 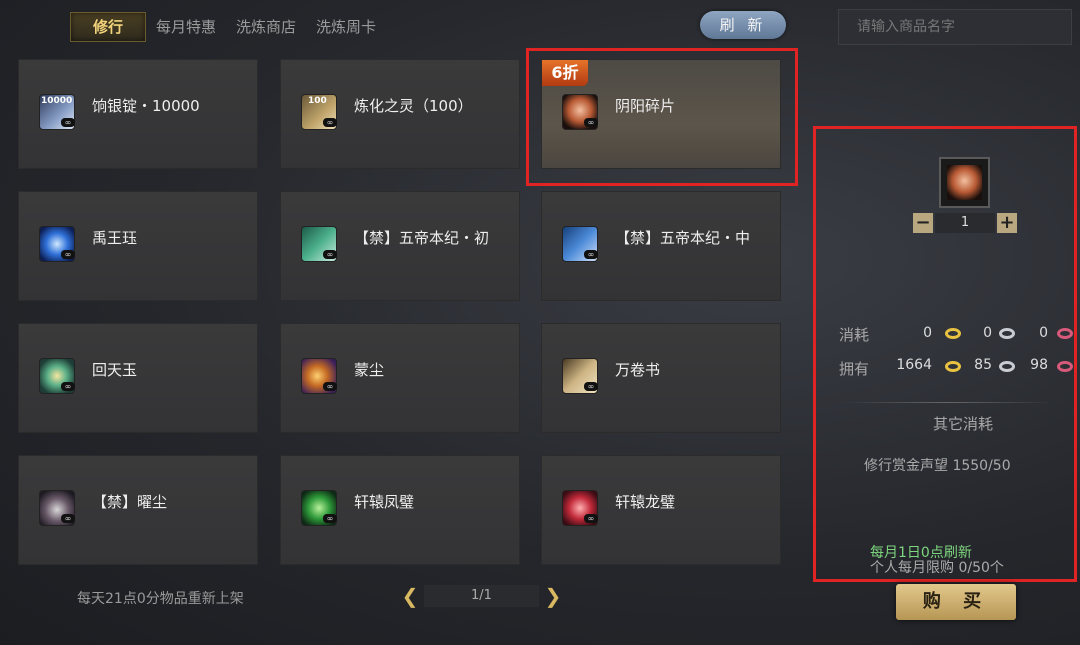 I want to click on tab-monthly-deals: 每月特惠, so click(x=186, y=27).